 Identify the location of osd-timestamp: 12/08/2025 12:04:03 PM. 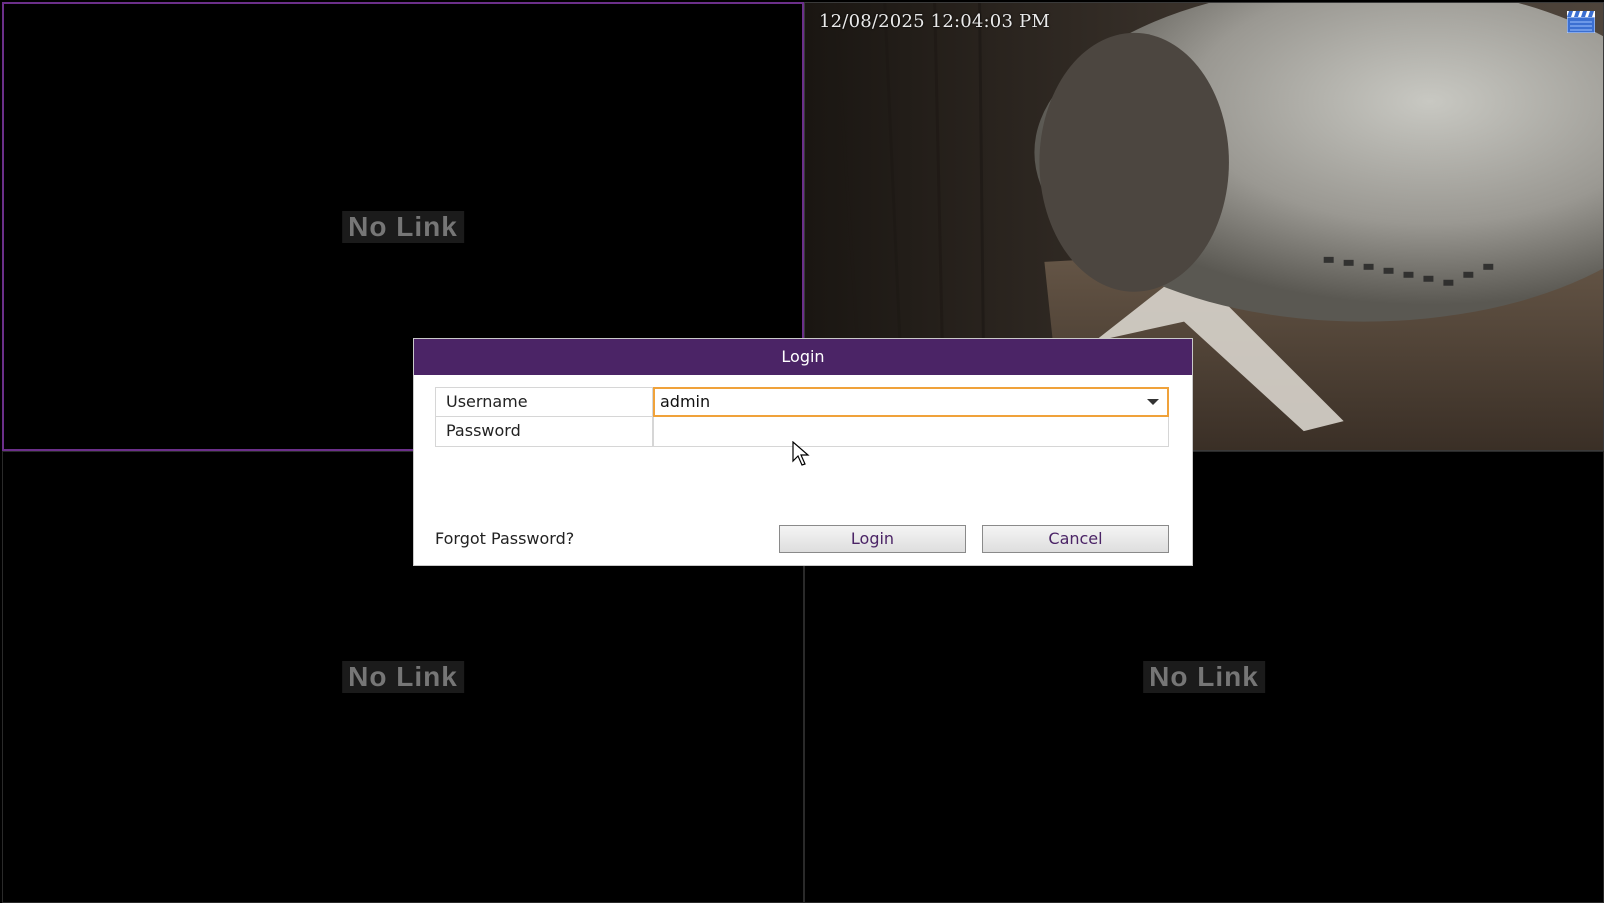
(934, 21).